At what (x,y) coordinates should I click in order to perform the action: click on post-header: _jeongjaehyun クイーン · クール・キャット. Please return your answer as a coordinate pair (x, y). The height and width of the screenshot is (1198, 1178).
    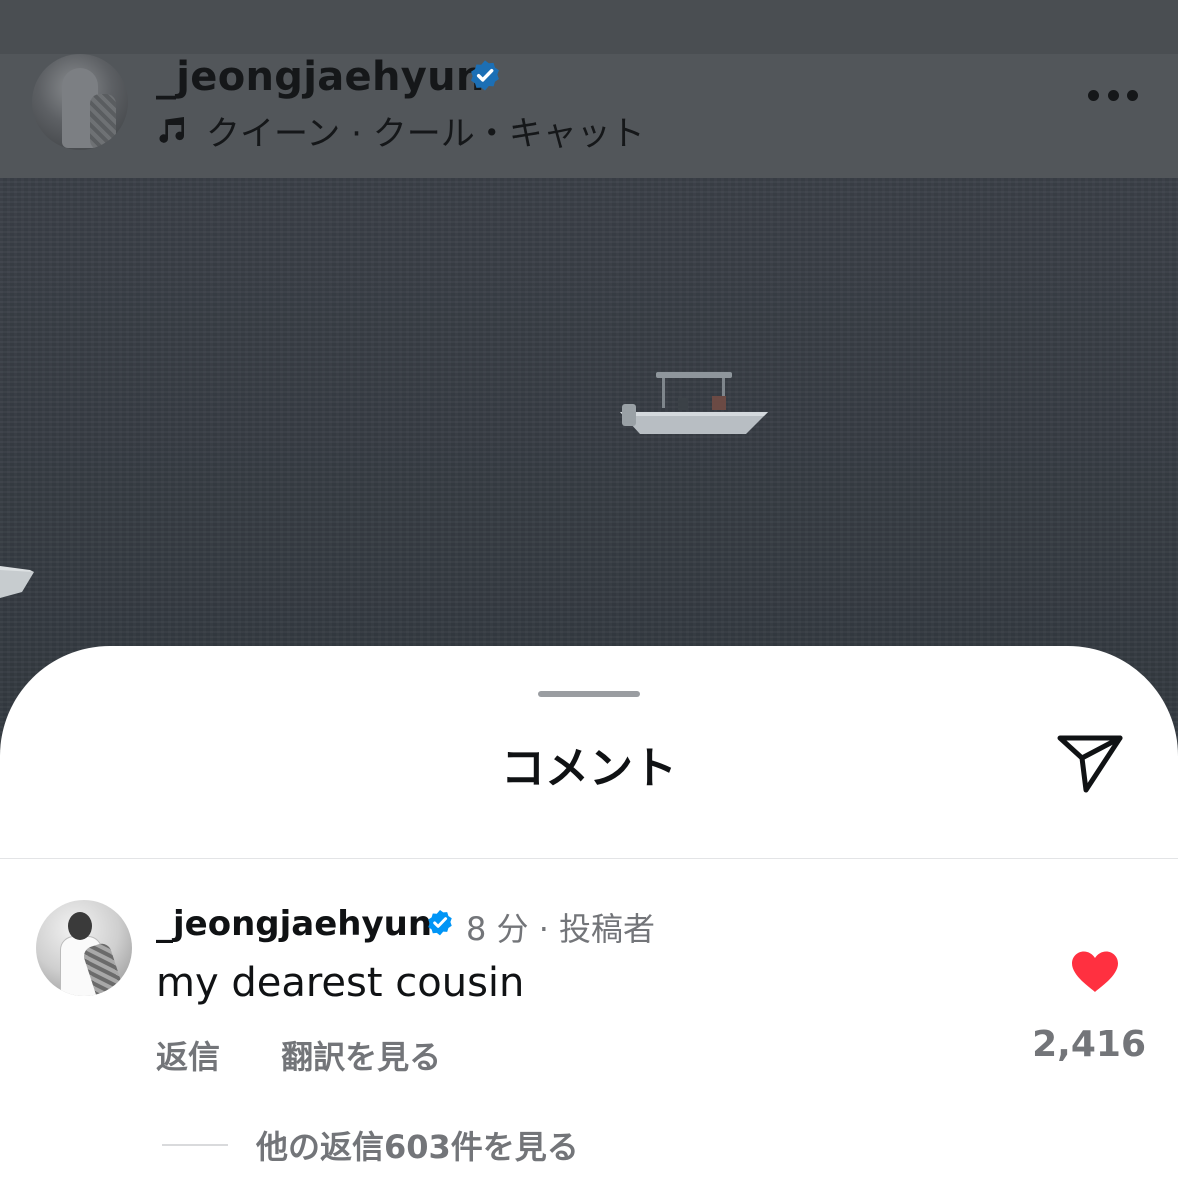
    Looking at the image, I should click on (589, 116).